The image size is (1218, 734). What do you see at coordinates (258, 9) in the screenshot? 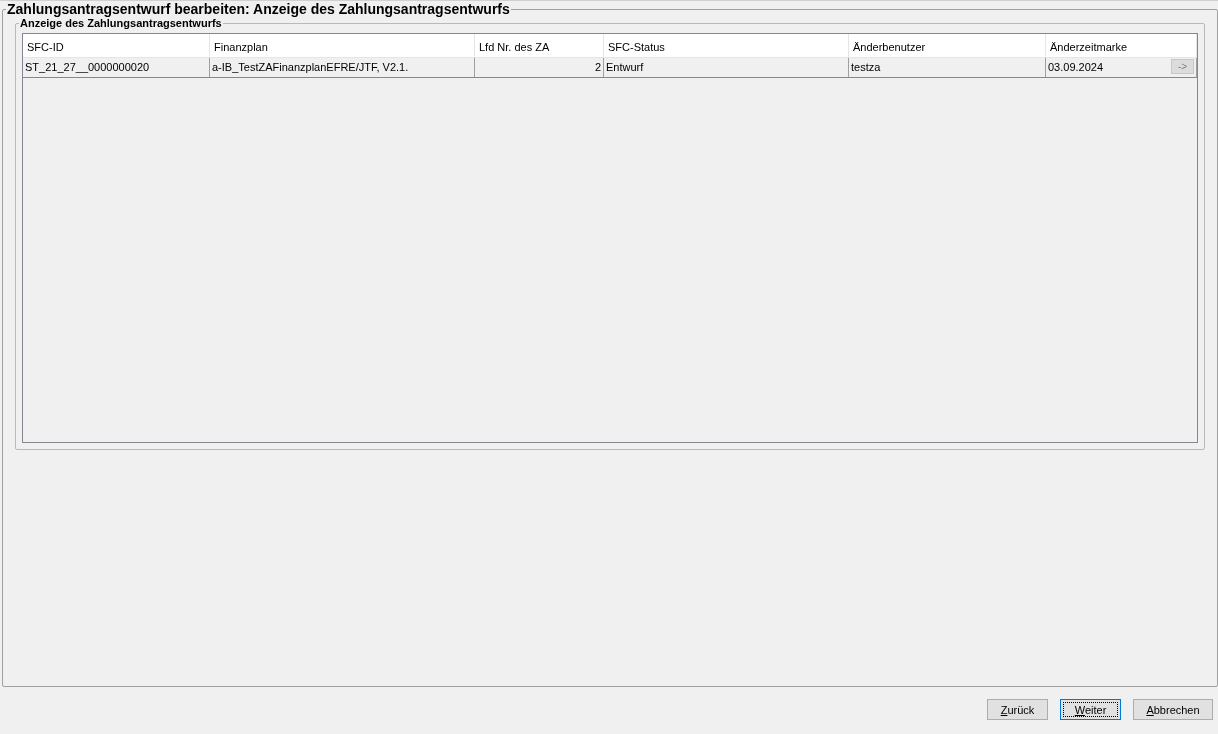
I see `group-title: Zahlungsantragsentwurf bearbeiten: Anzeige des Zahlungsantragsentwurfs` at bounding box center [258, 9].